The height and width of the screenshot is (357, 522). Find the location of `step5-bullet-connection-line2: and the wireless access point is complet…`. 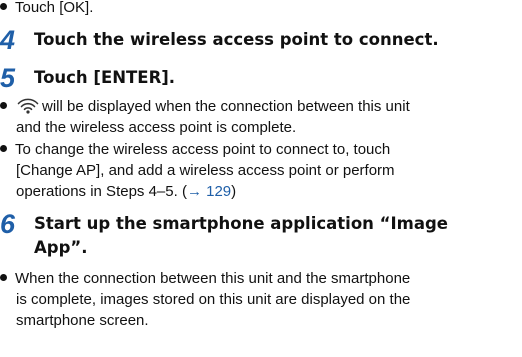

step5-bullet-connection-line2: and the wireless access point is complet… is located at coordinates (156, 127).